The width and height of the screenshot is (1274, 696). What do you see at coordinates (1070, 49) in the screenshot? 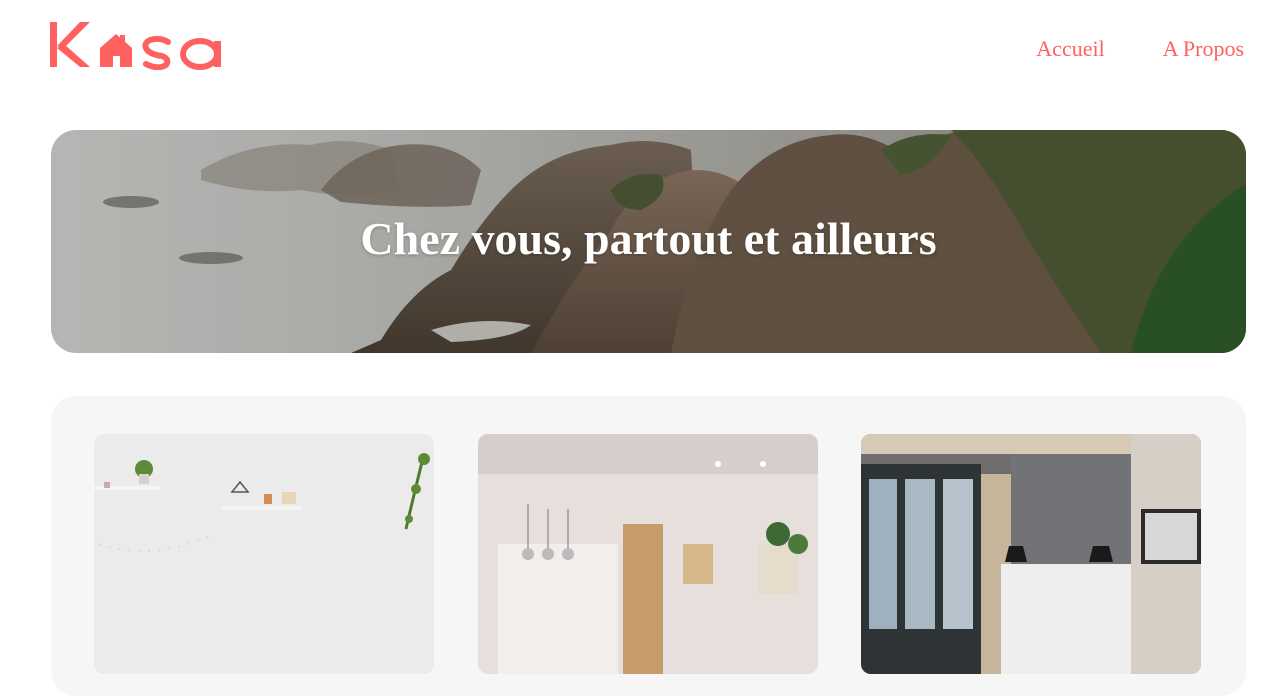
I see `nav-link-accueil: Accueil` at bounding box center [1070, 49].